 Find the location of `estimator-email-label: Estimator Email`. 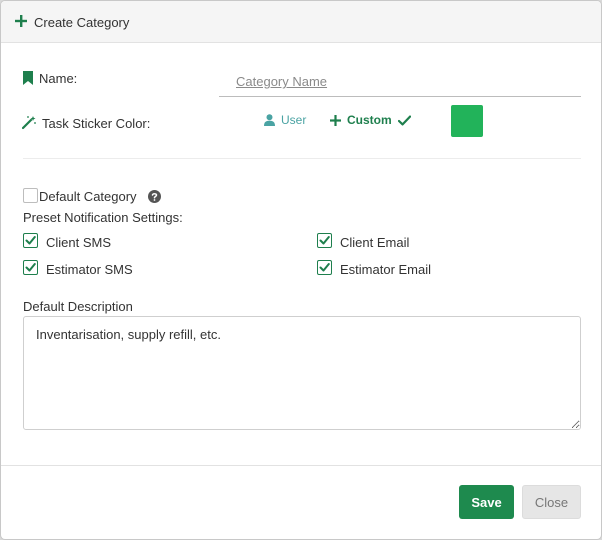

estimator-email-label: Estimator Email is located at coordinates (386, 269).